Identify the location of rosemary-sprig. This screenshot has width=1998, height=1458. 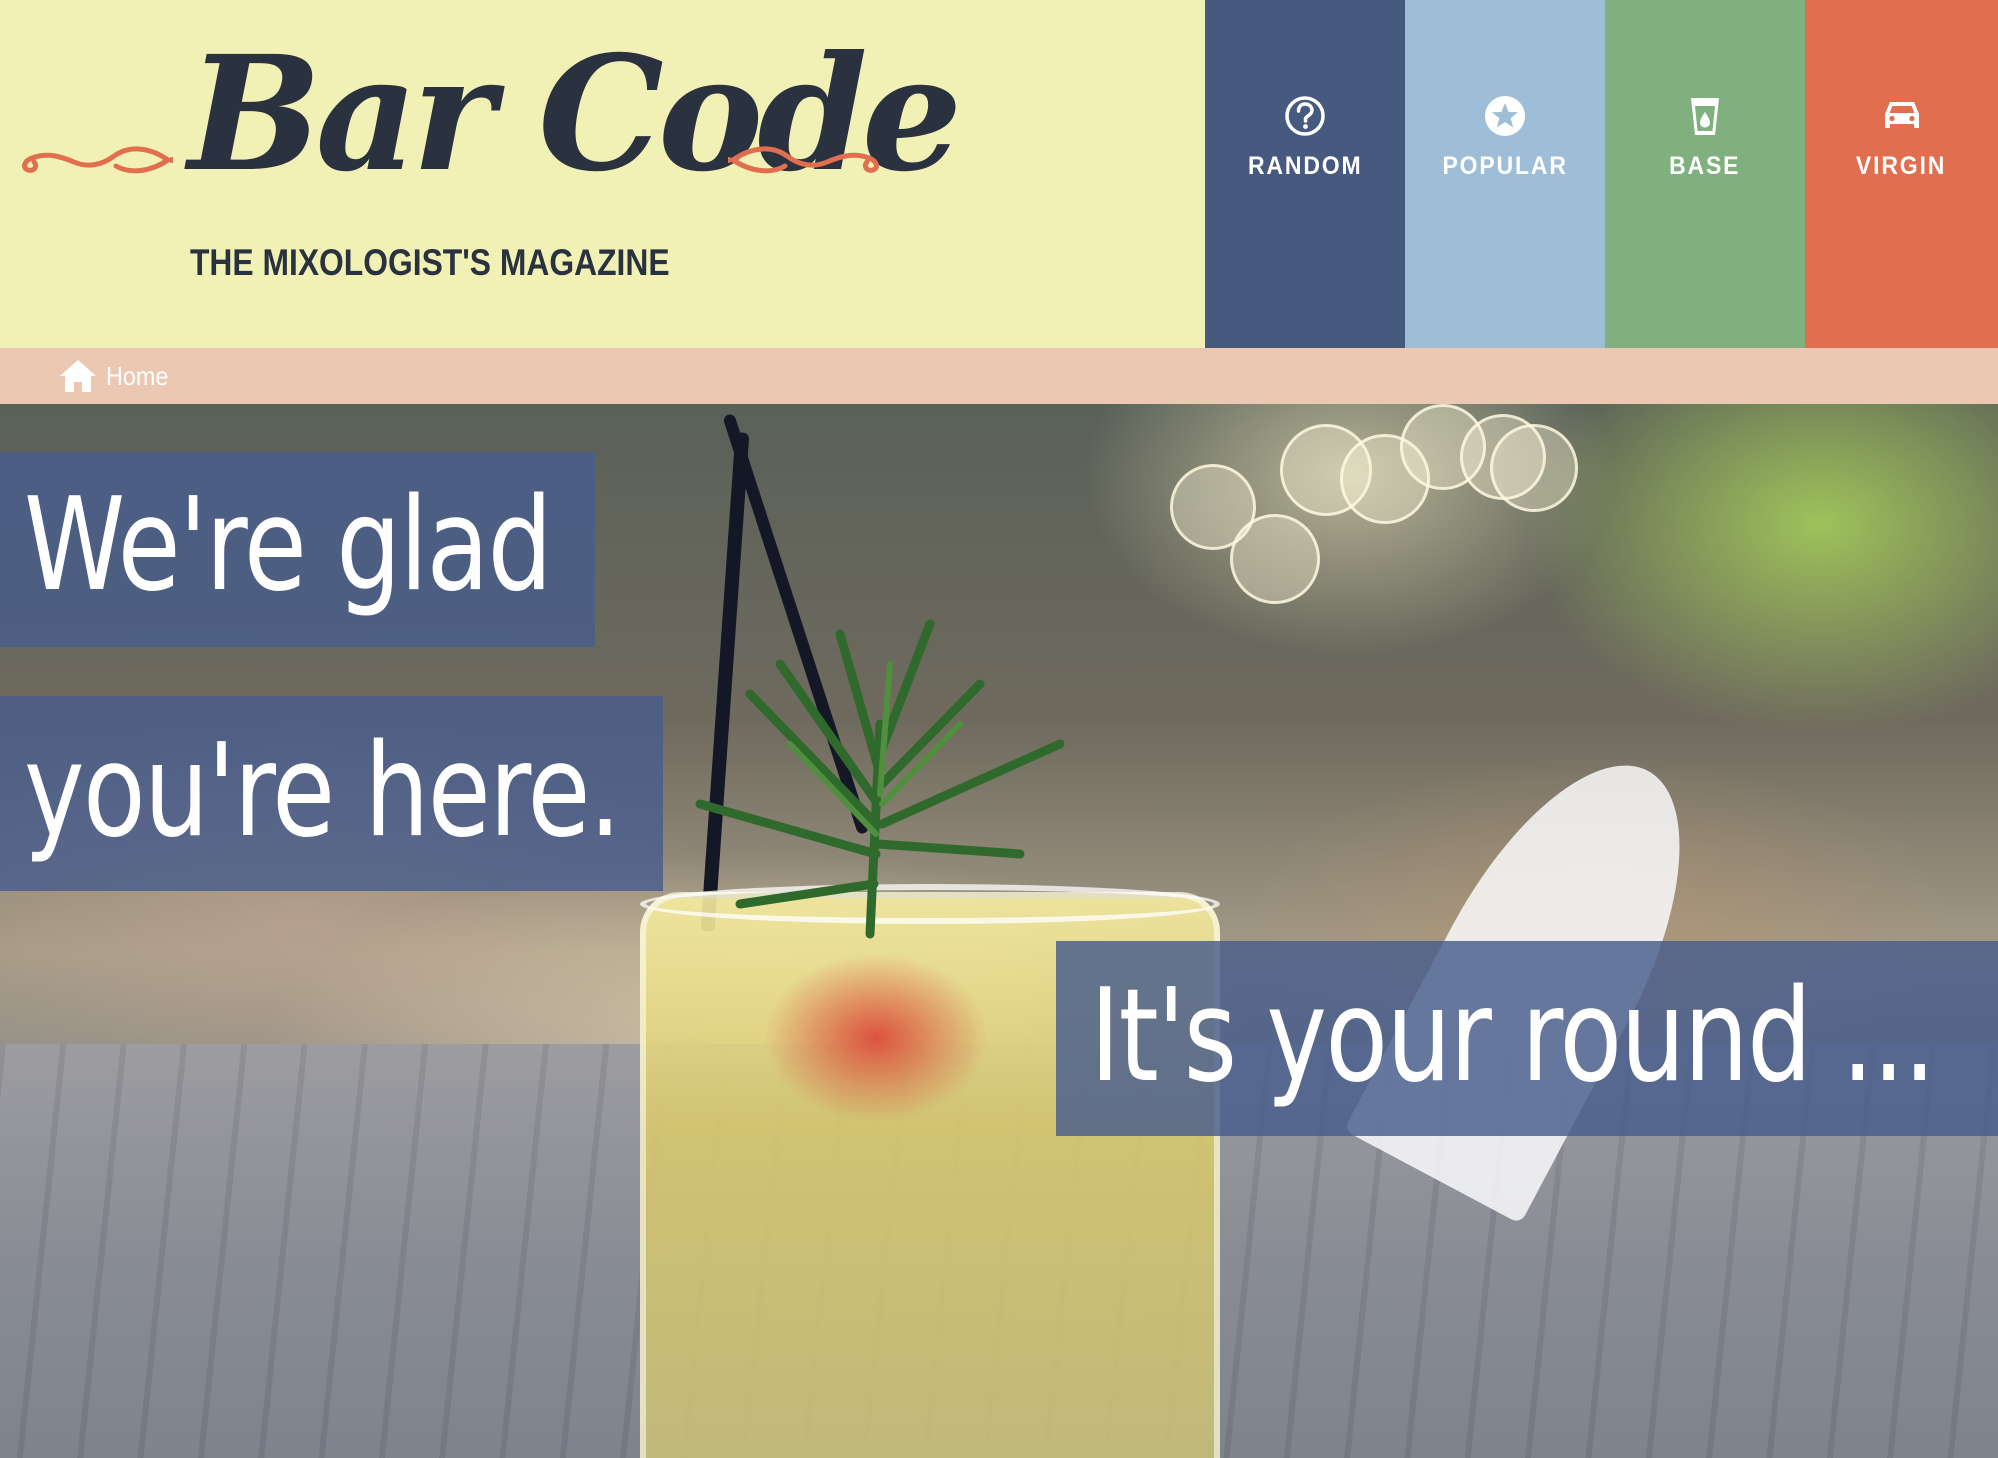
(880, 779).